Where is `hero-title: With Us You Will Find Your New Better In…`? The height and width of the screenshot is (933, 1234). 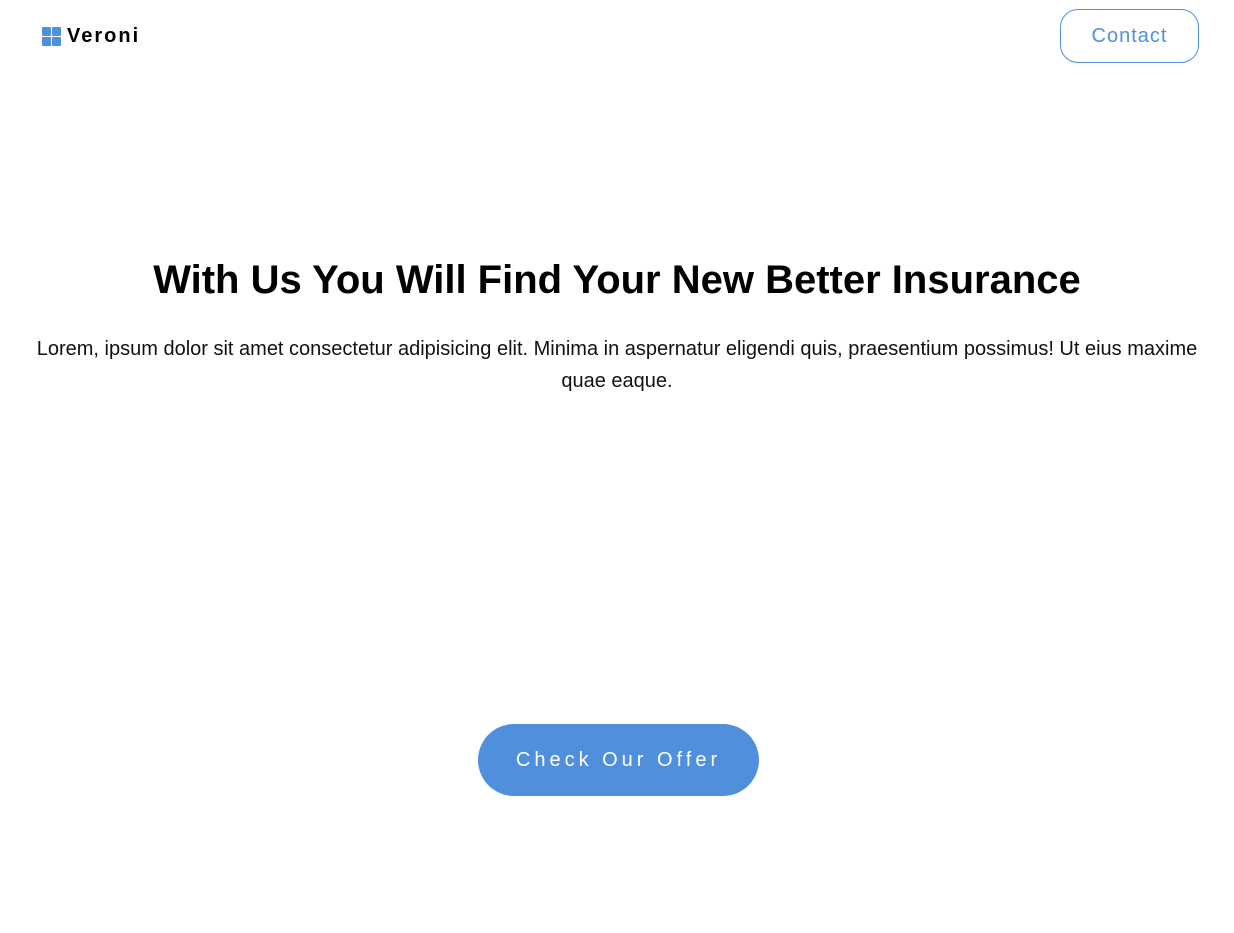 hero-title: With Us You Will Find Your New Better In… is located at coordinates (617, 280).